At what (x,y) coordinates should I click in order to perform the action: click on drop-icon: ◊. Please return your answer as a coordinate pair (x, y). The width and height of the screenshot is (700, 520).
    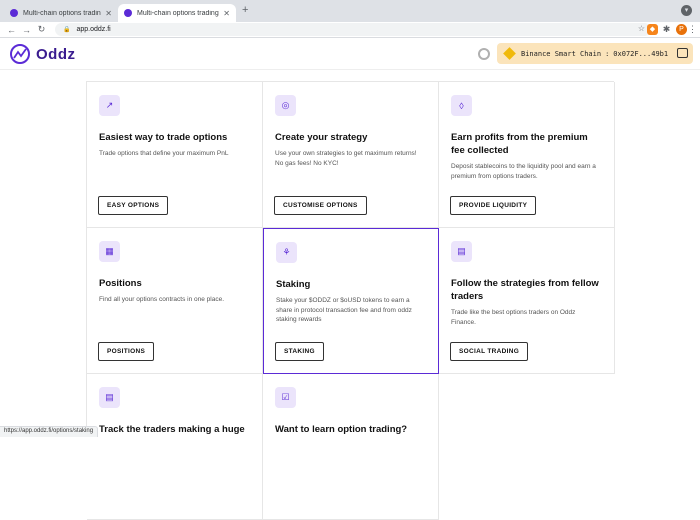
    Looking at the image, I should click on (461, 105).